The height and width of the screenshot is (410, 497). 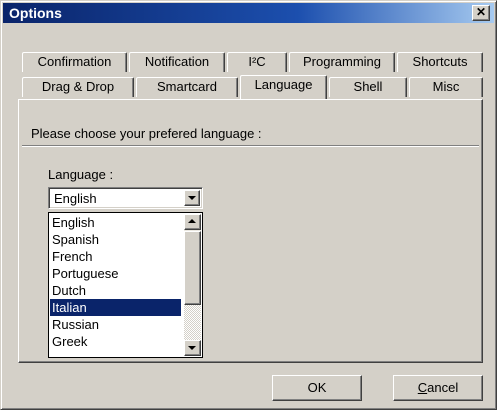 What do you see at coordinates (368, 87) in the screenshot?
I see `tab-shell: Shell` at bounding box center [368, 87].